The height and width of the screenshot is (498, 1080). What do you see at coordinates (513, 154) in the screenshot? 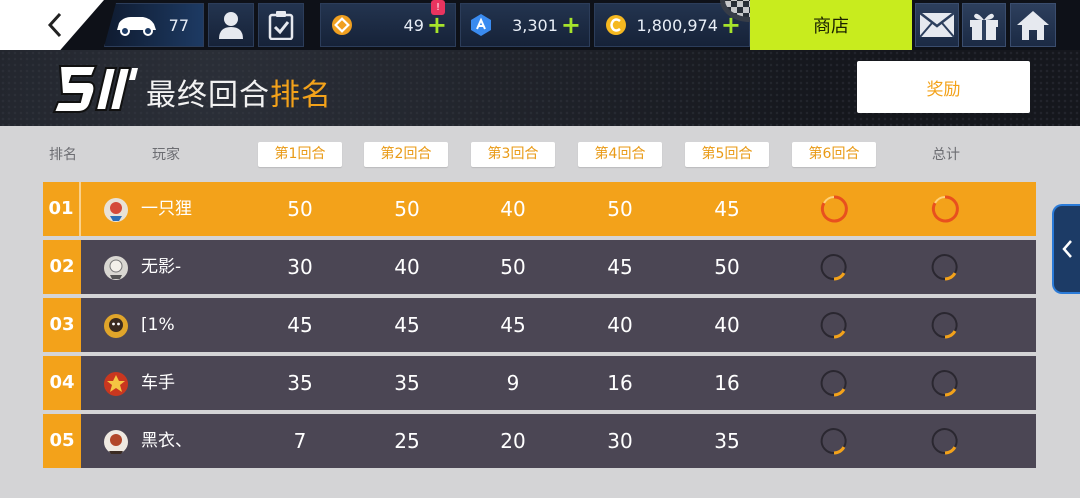
I see `header-round-3: 第3回合` at bounding box center [513, 154].